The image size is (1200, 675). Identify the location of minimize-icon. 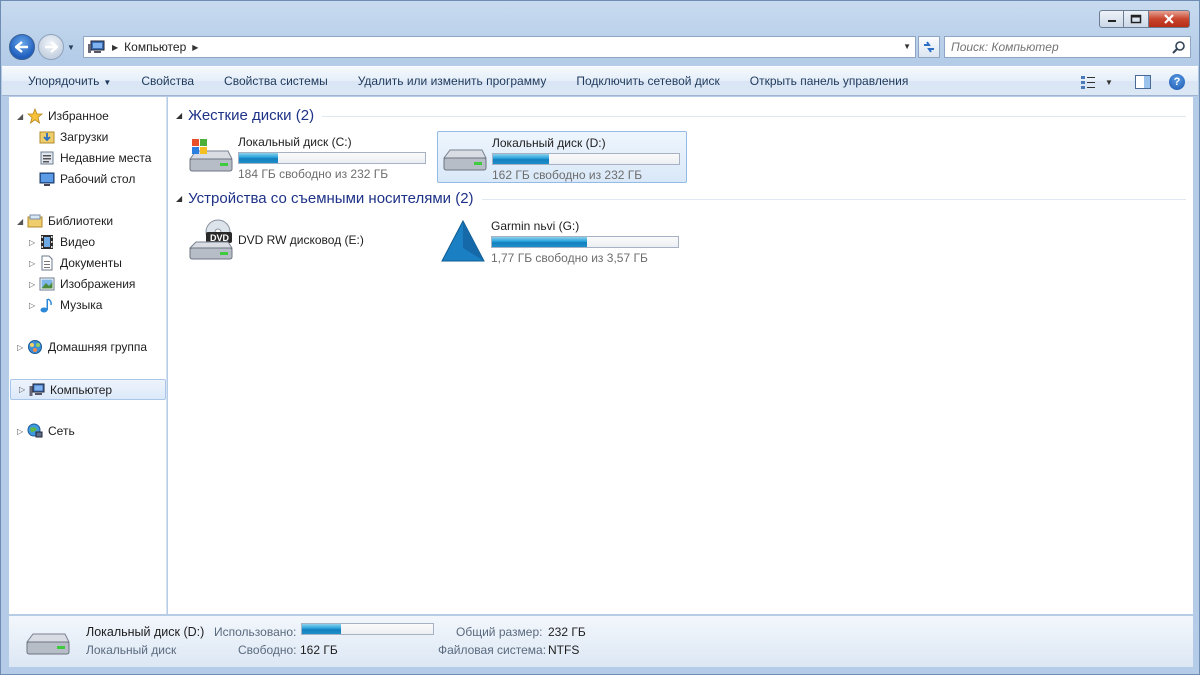
(1111, 21).